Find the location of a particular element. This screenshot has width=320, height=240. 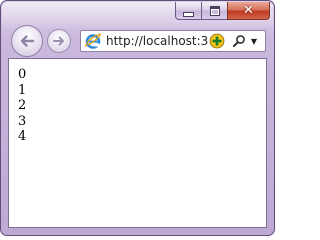

maximize-icon is located at coordinates (214, 10).